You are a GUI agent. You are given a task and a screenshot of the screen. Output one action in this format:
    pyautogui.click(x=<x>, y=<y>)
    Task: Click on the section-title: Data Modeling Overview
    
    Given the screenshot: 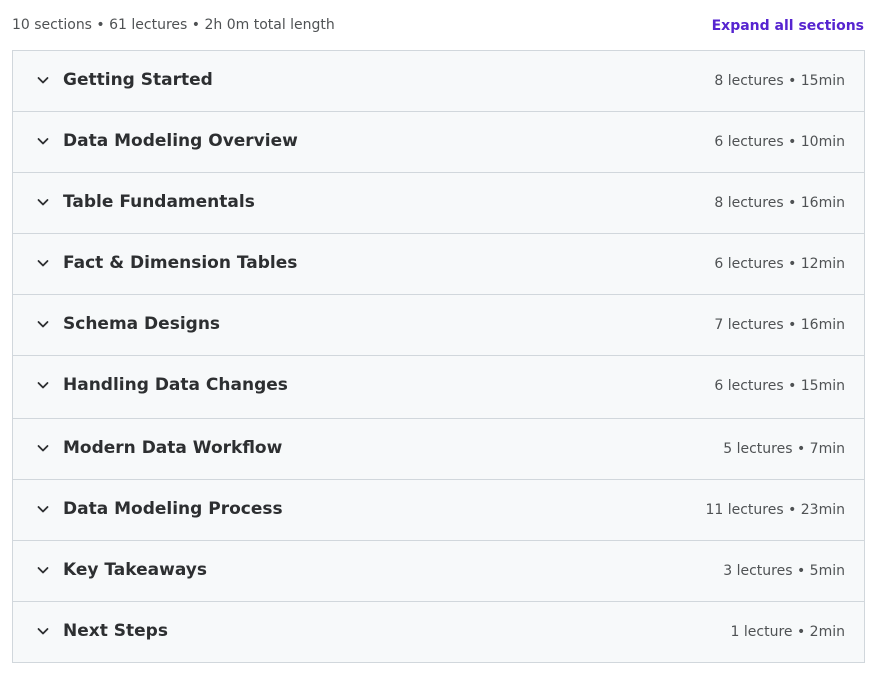 What is the action you would take?
    pyautogui.click(x=180, y=141)
    